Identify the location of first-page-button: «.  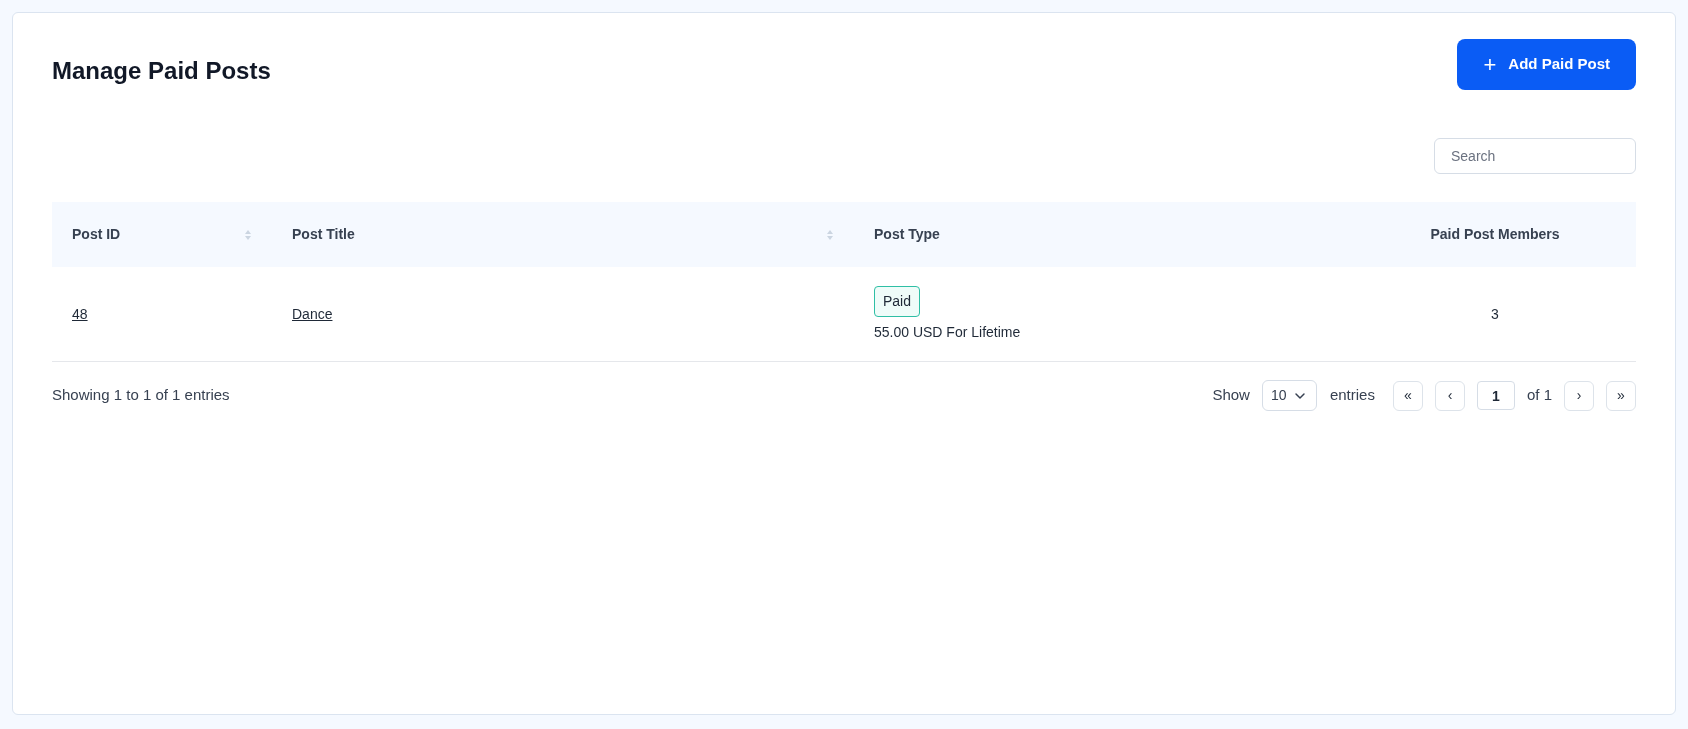
(1407, 395).